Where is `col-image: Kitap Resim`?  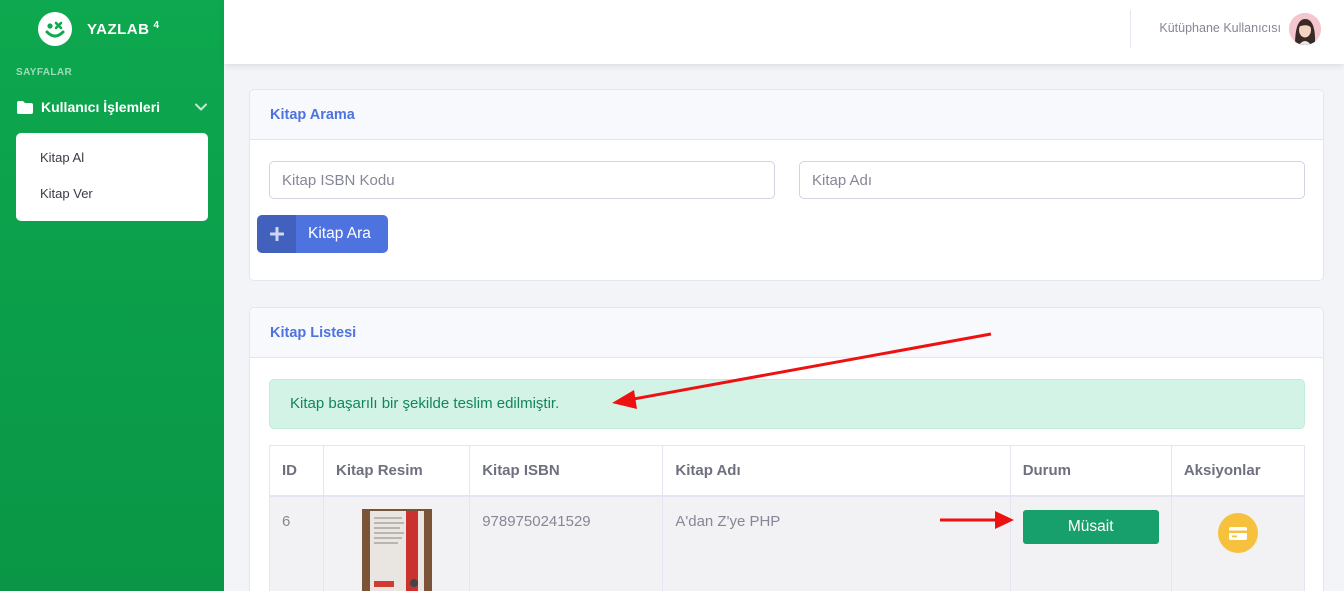 col-image: Kitap Resim is located at coordinates (397, 471).